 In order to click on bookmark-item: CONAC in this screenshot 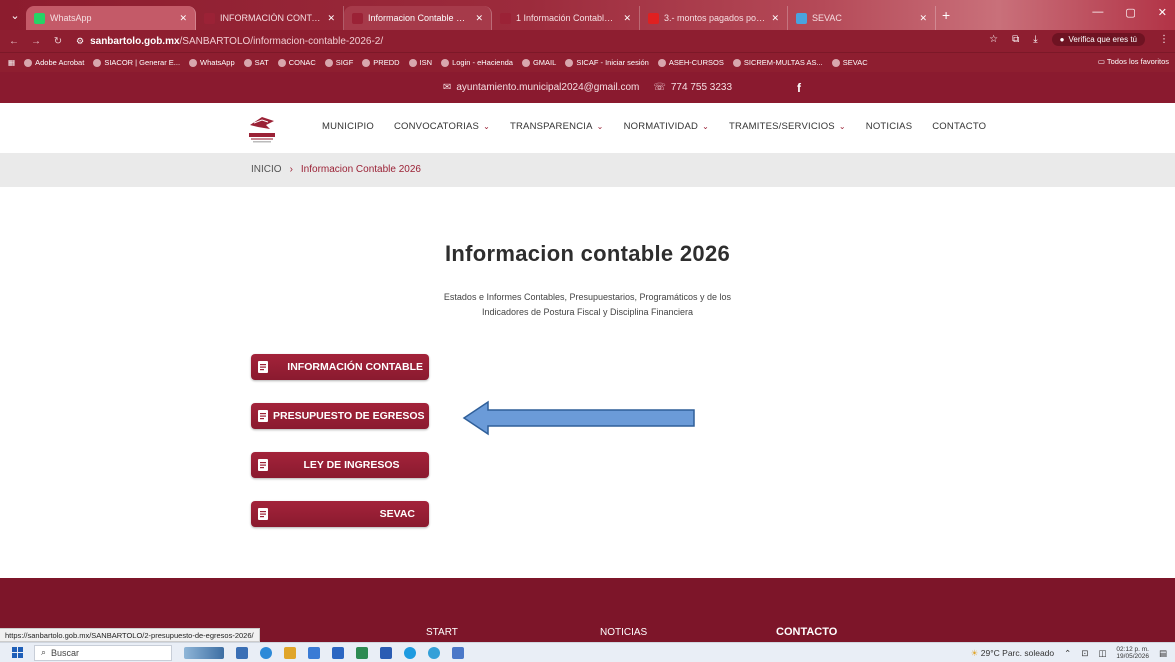, I will do `click(296, 62)`.